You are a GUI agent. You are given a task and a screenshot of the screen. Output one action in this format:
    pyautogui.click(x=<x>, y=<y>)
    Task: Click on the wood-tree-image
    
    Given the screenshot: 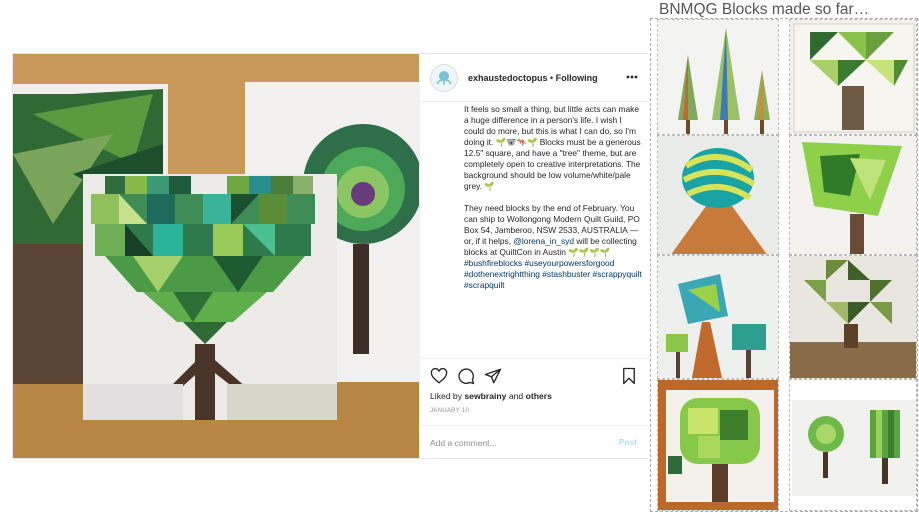 What is the action you would take?
    pyautogui.click(x=718, y=445)
    